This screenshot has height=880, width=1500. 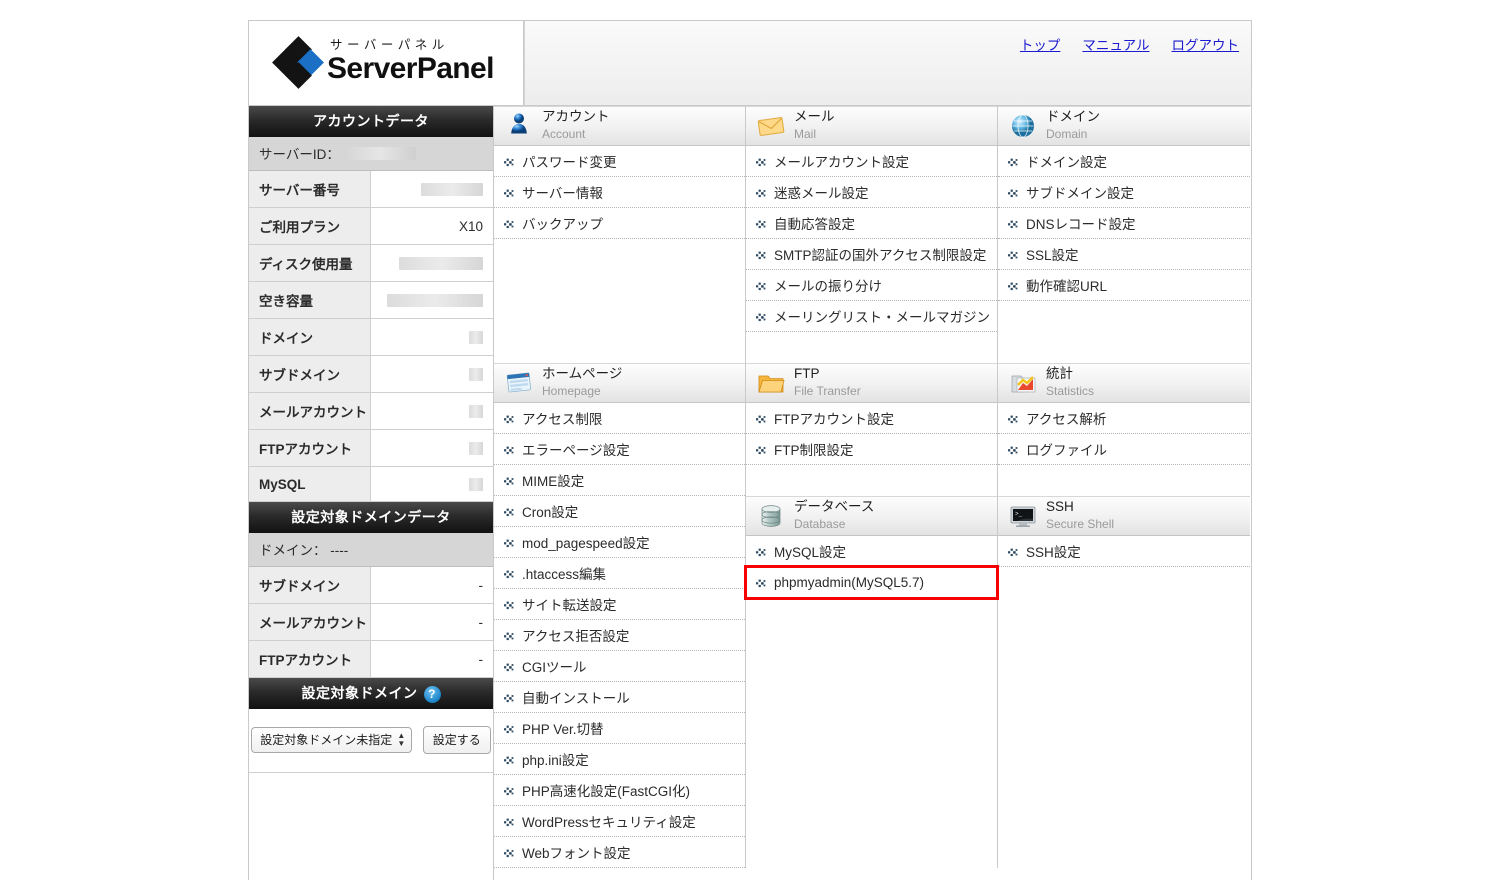 I want to click on menu-item-label: 自動インストール, so click(x=576, y=698).